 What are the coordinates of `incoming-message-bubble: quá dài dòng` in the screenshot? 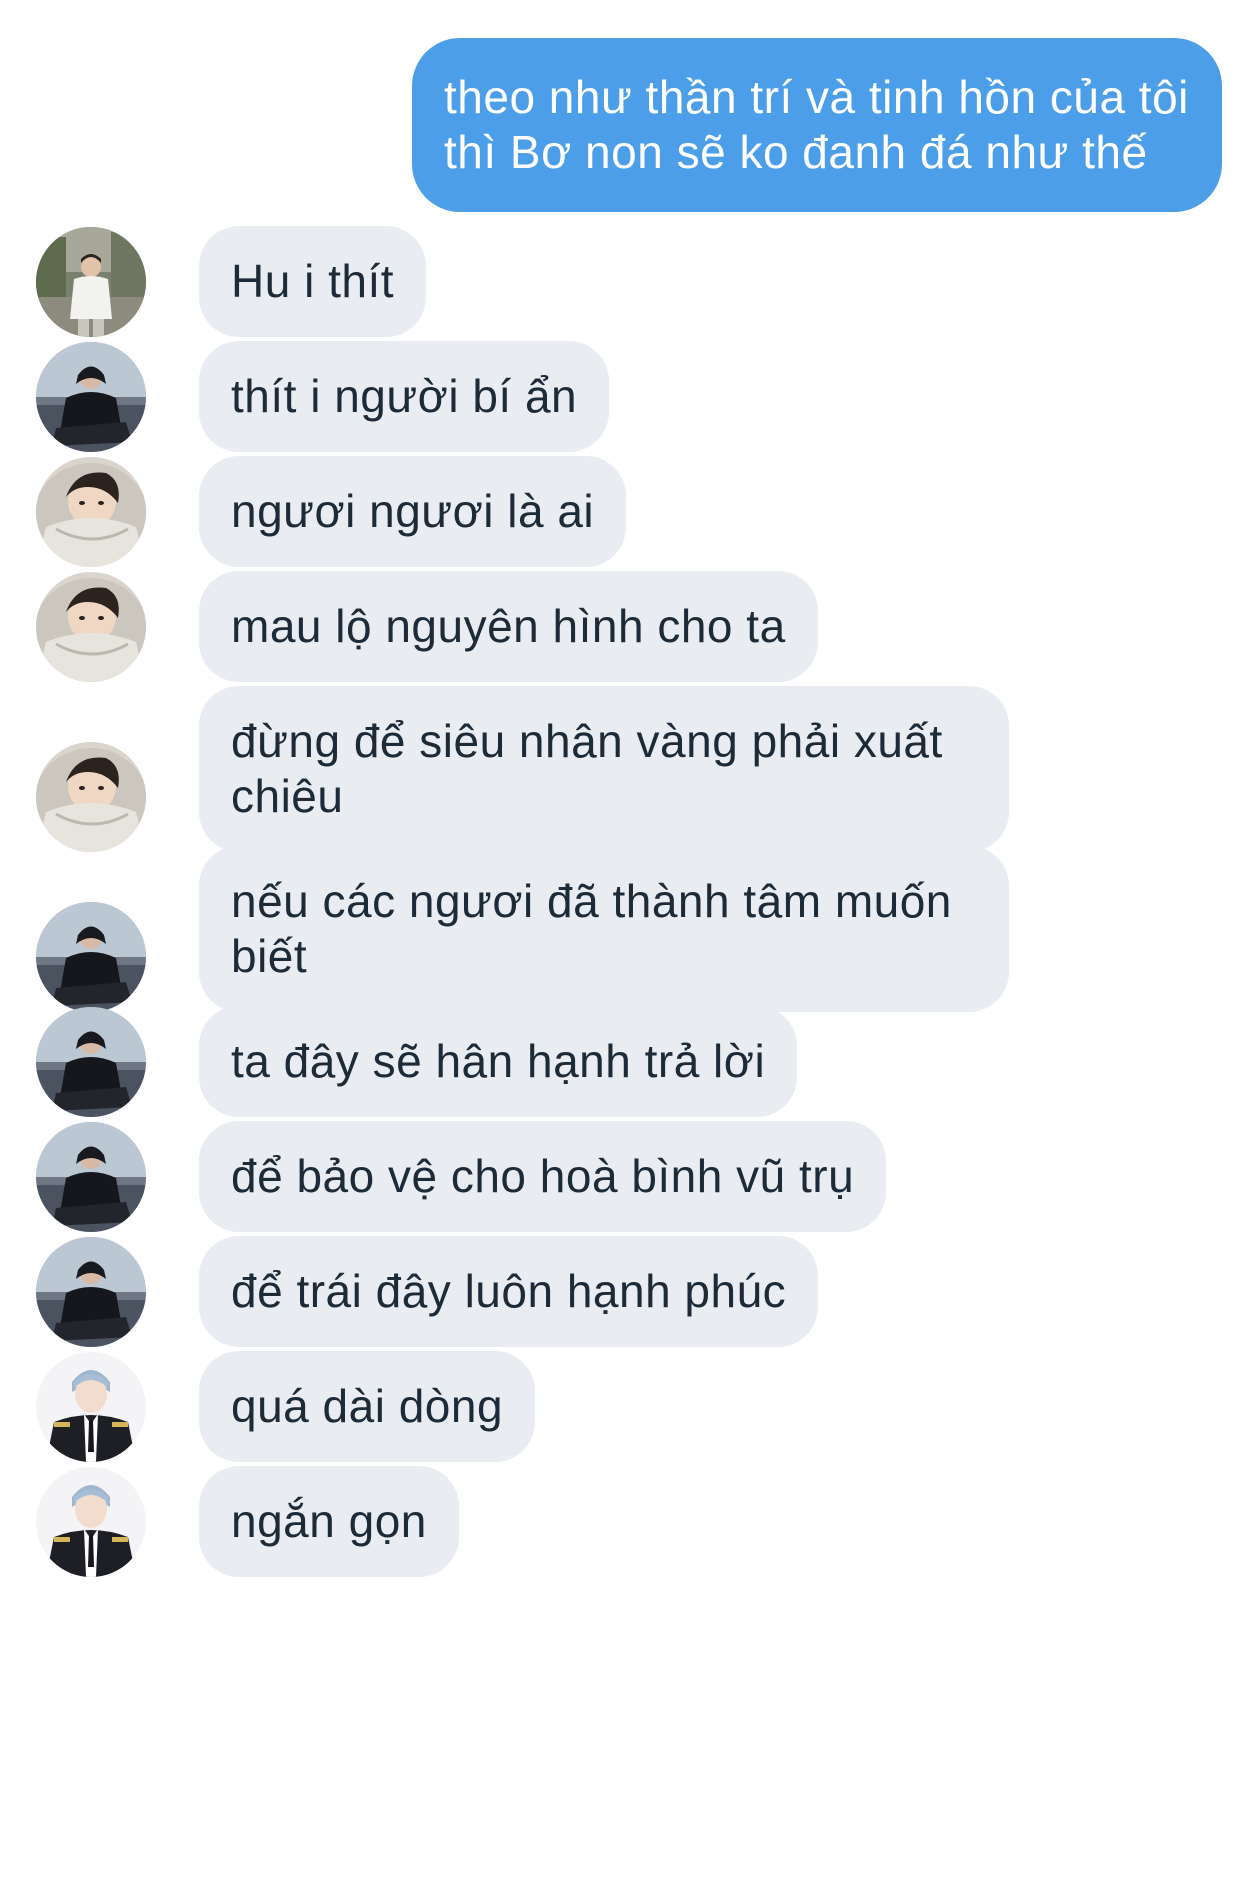 It's located at (367, 1406).